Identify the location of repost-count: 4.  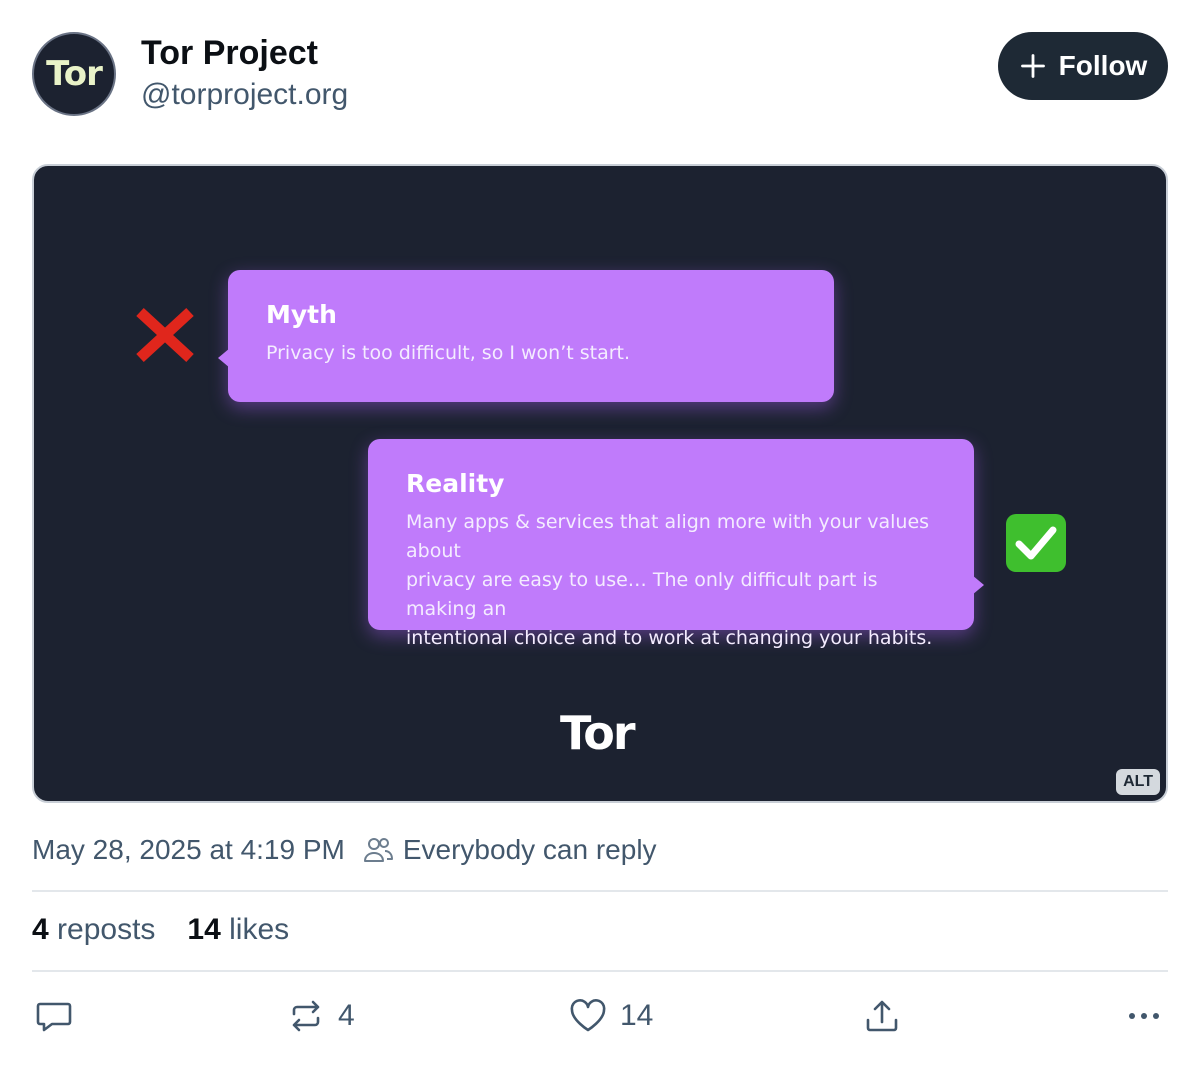
(346, 1015).